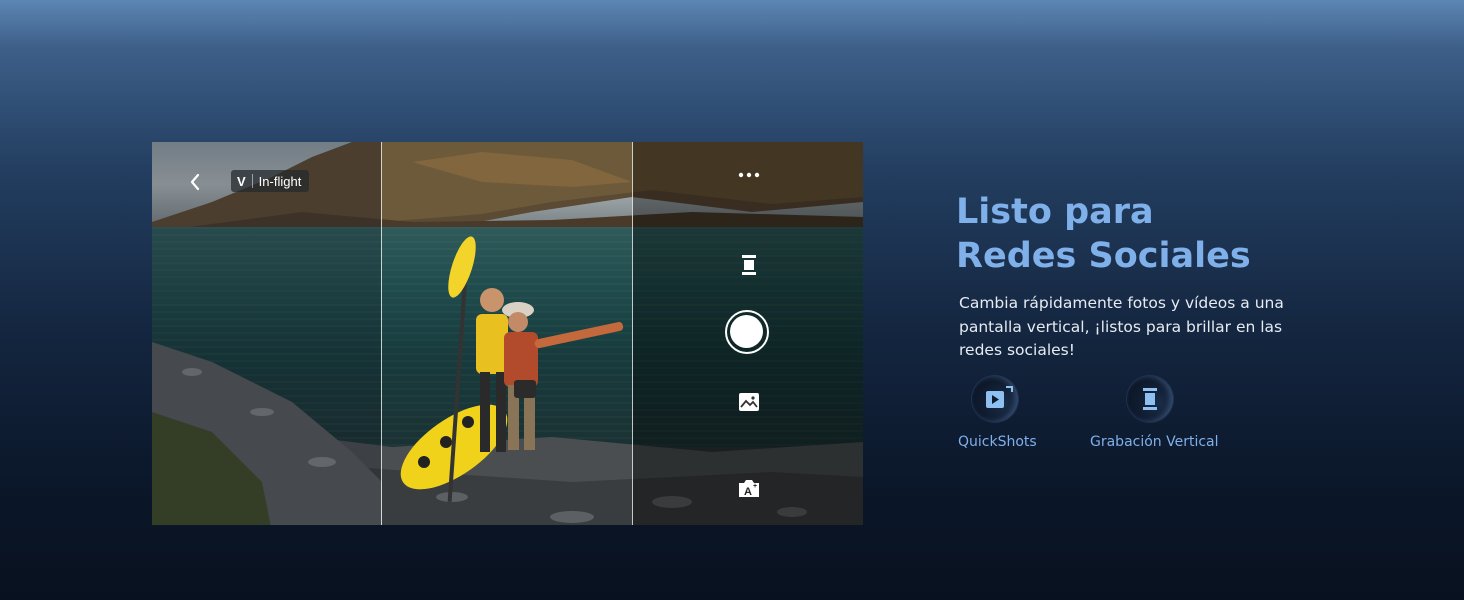  I want to click on quickshots-icon, so click(995, 399).